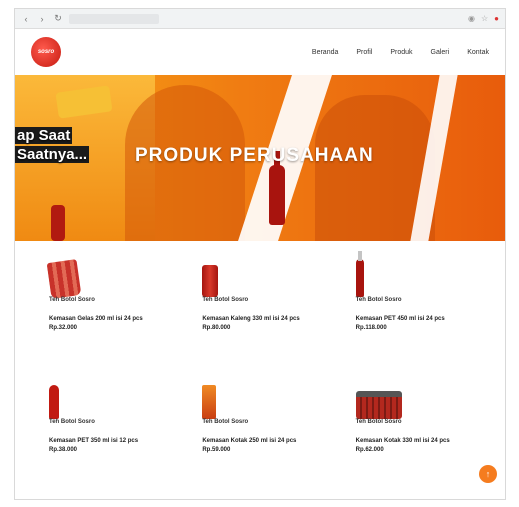 This screenshot has width=519, height=507. What do you see at coordinates (254, 155) in the screenshot?
I see `hero-title: PRODUK PERUSAHAAN` at bounding box center [254, 155].